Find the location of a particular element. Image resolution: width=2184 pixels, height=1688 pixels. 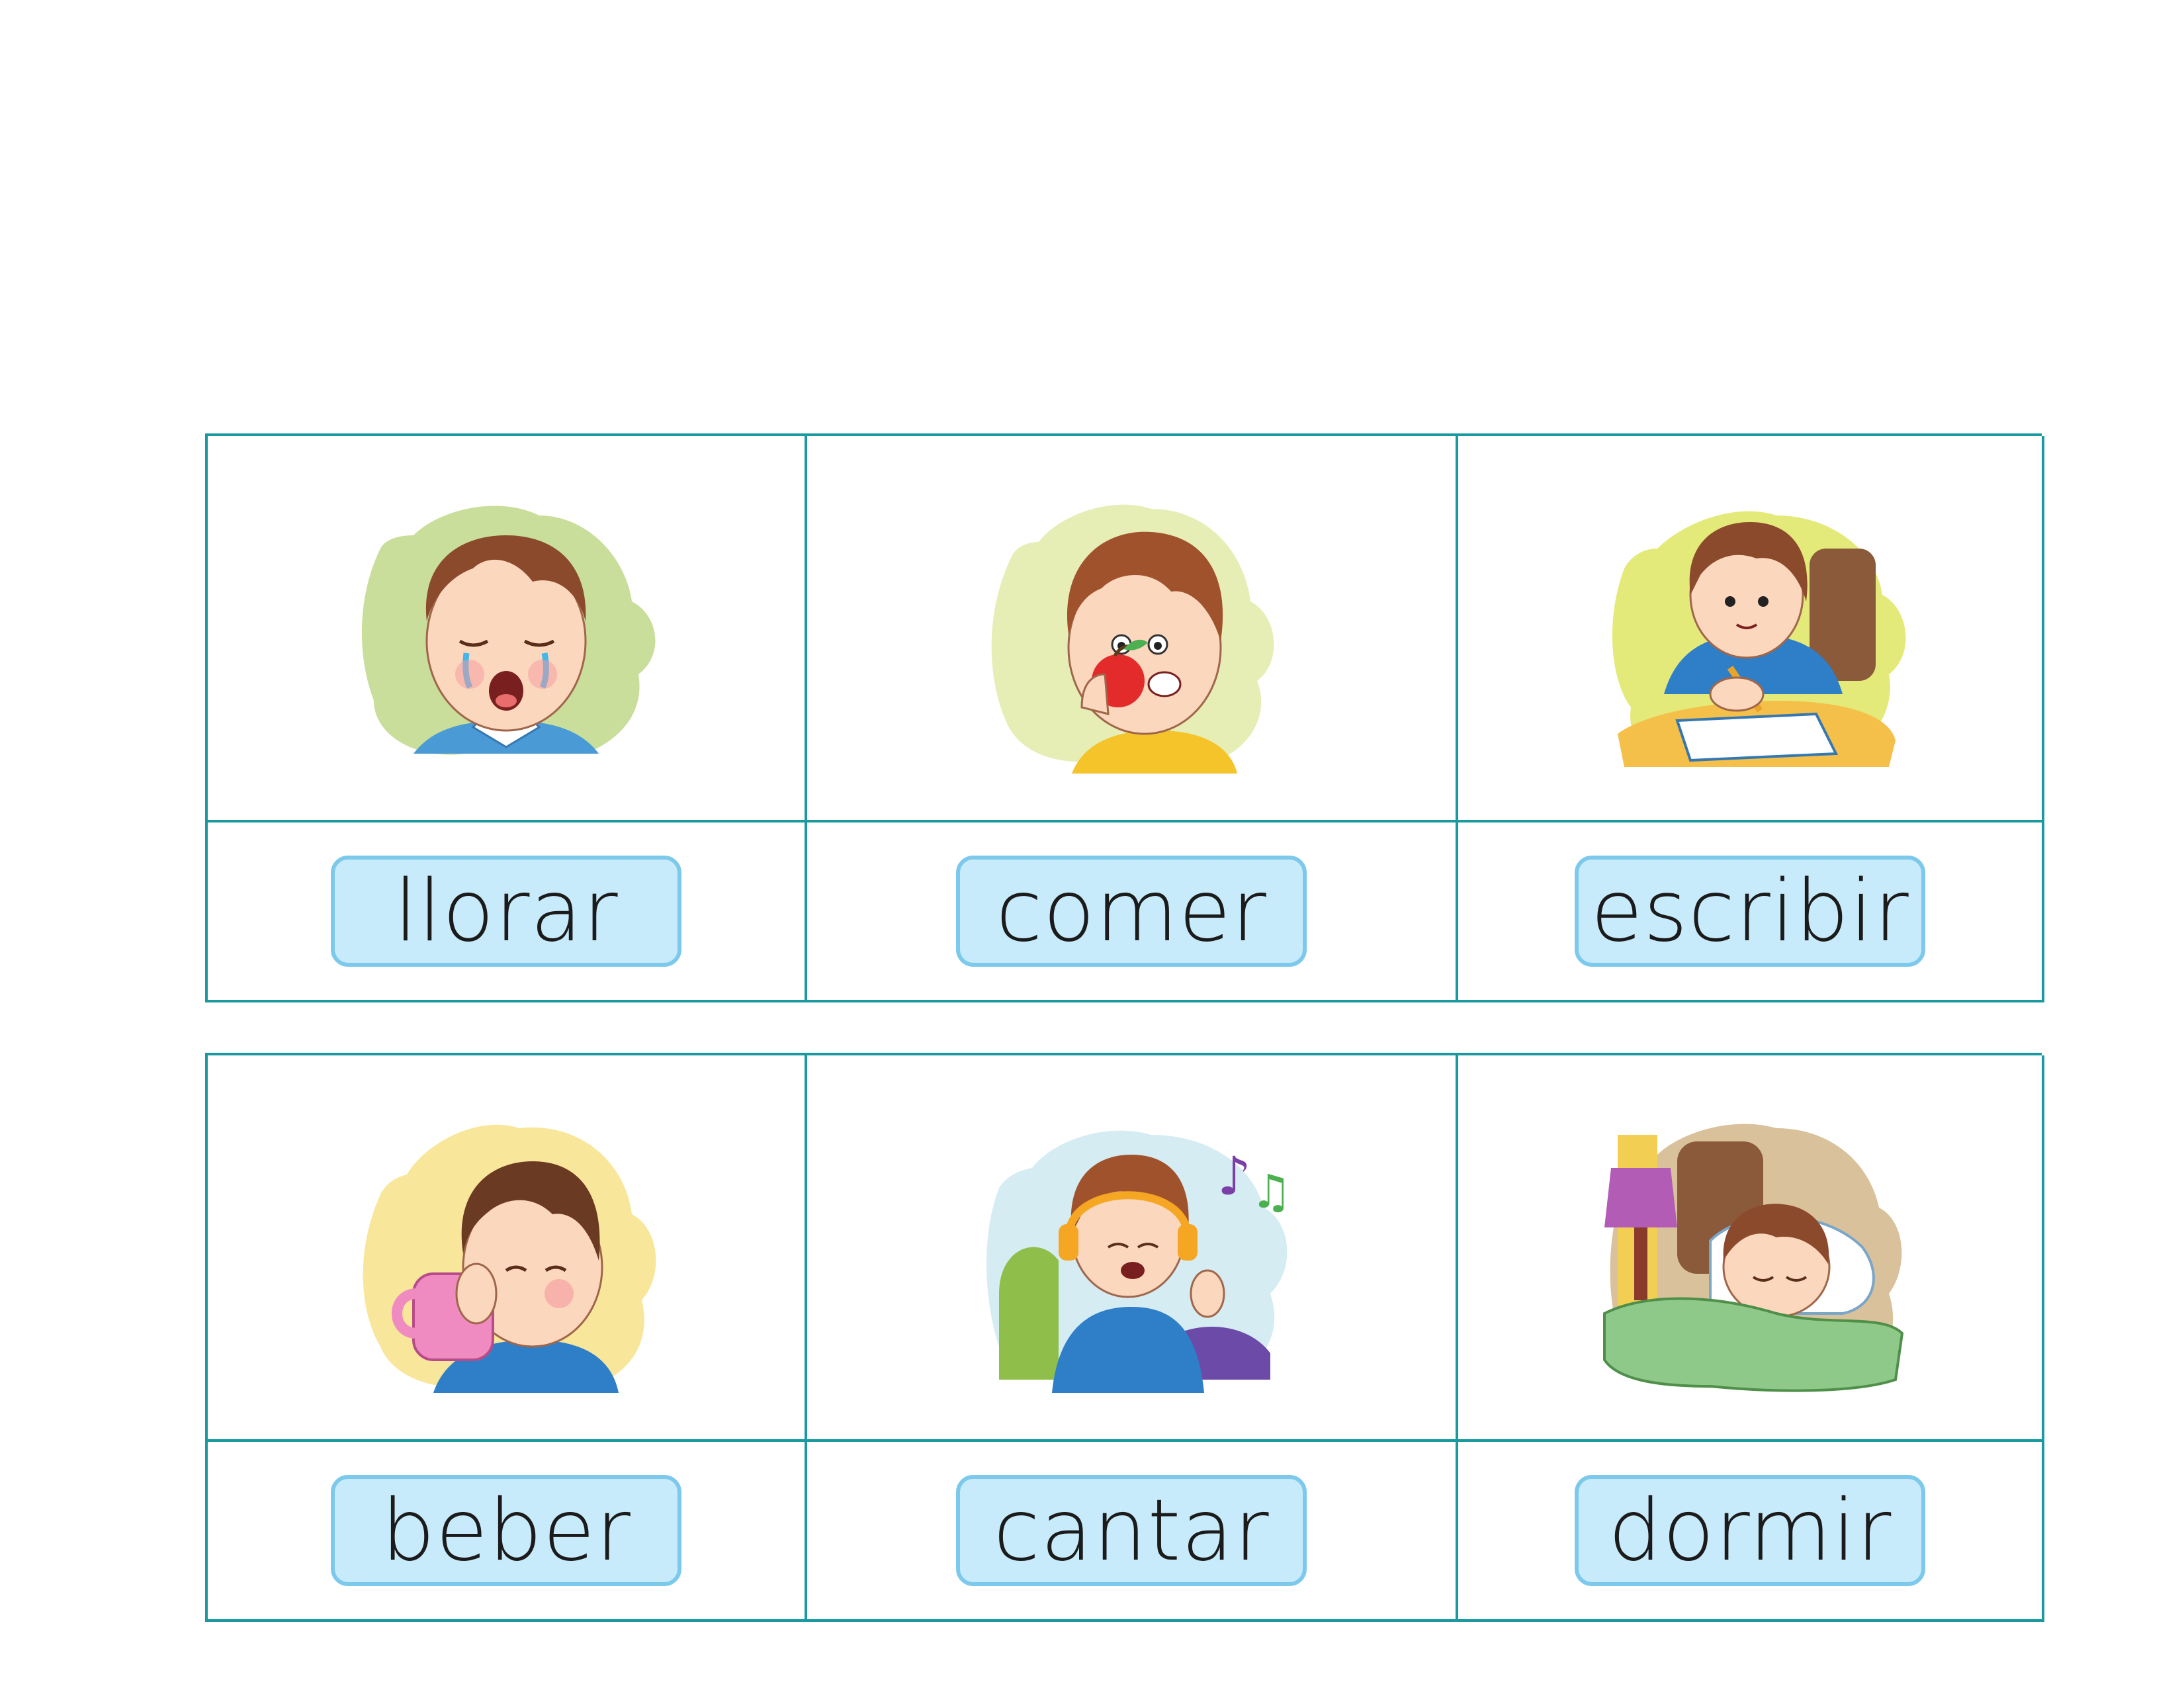

picture-cell-cantar: ♪ ♫ is located at coordinates (1132, 1248).